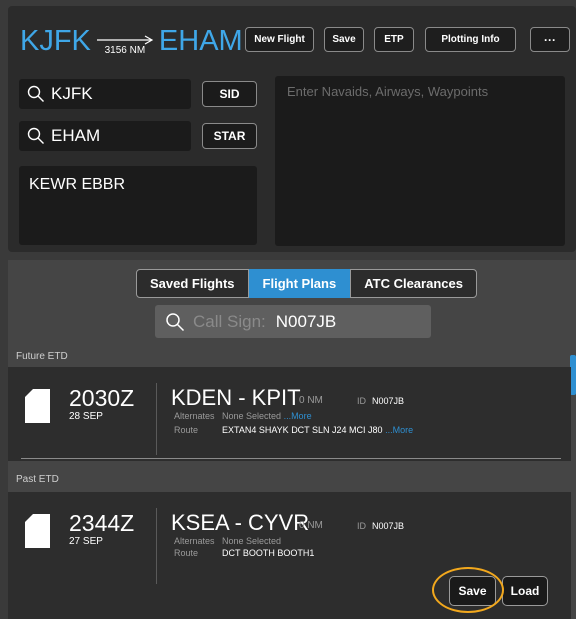 The height and width of the screenshot is (619, 576). I want to click on route-title: KJFK 3156 NM EHAM, so click(131, 38).